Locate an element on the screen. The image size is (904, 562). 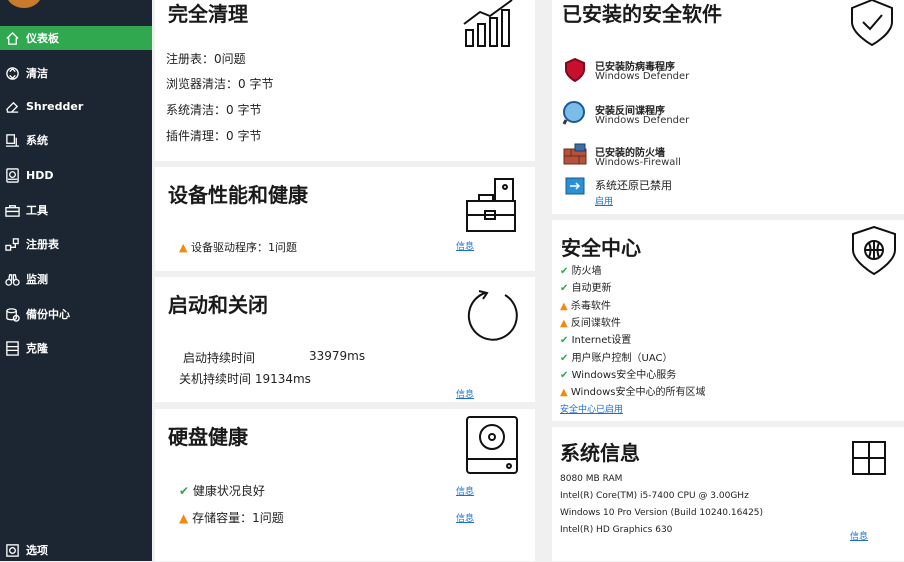
computer-icon is located at coordinates (12, 140).